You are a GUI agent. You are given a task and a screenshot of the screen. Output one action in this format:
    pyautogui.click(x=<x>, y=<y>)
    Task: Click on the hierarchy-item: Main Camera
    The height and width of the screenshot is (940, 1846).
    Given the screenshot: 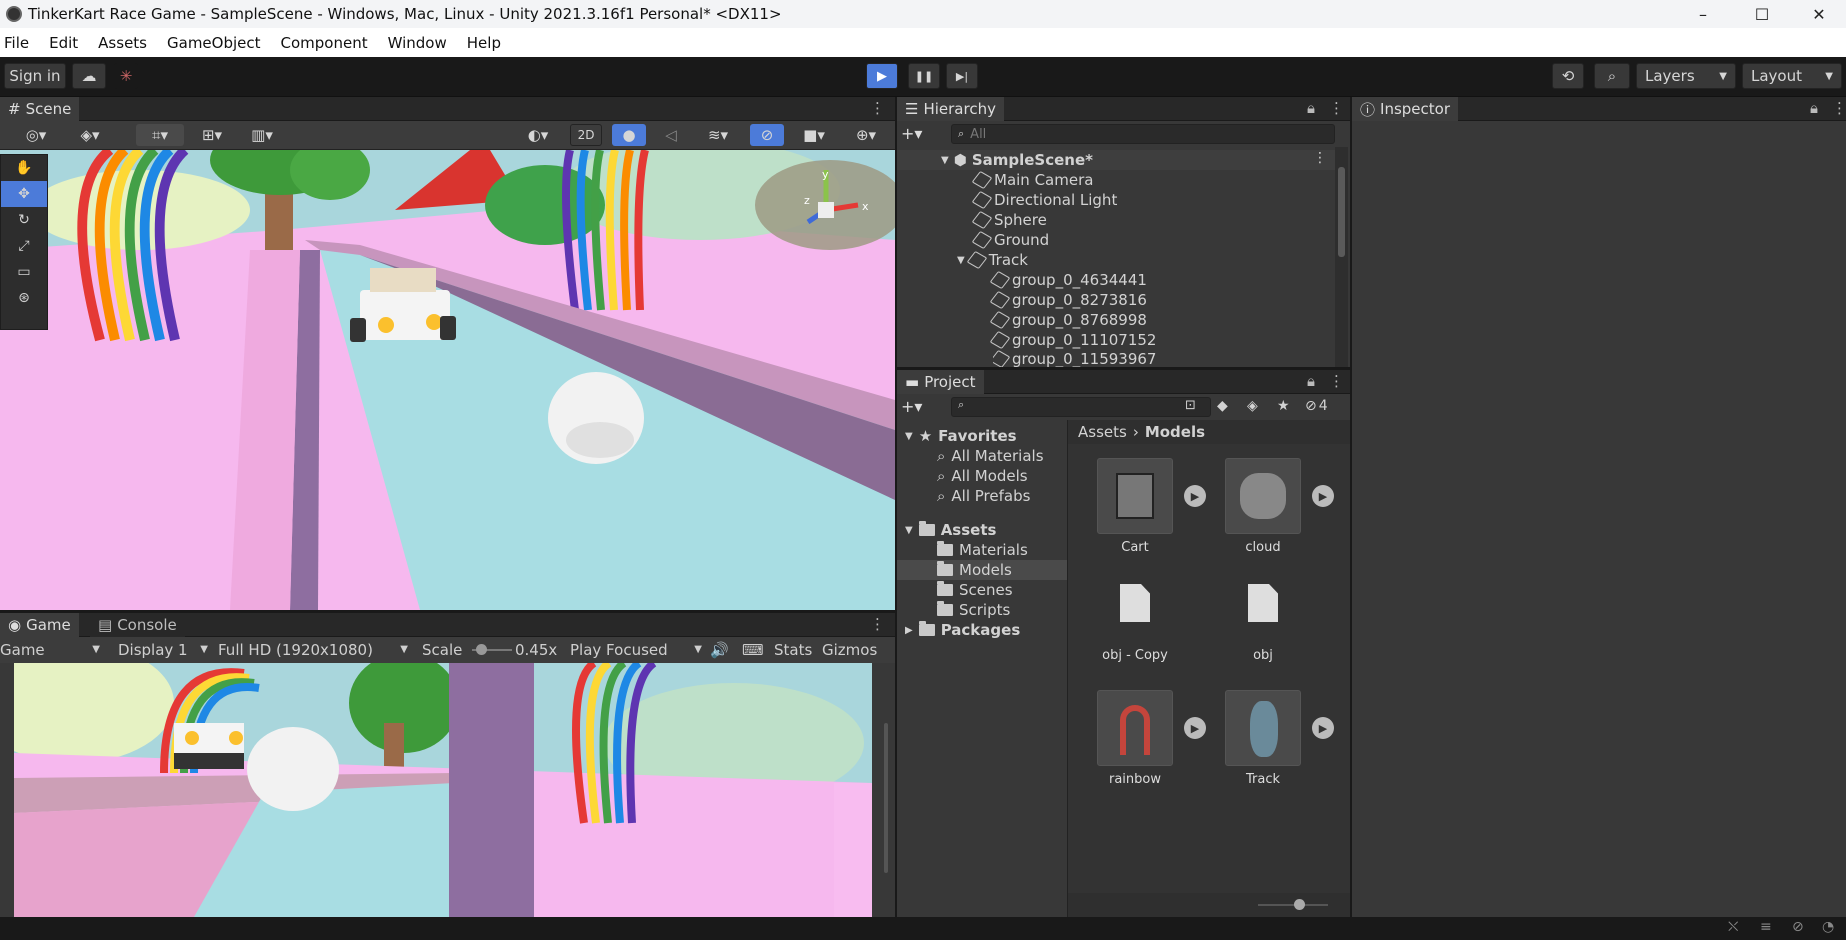 What is the action you would take?
    pyautogui.click(x=1032, y=180)
    